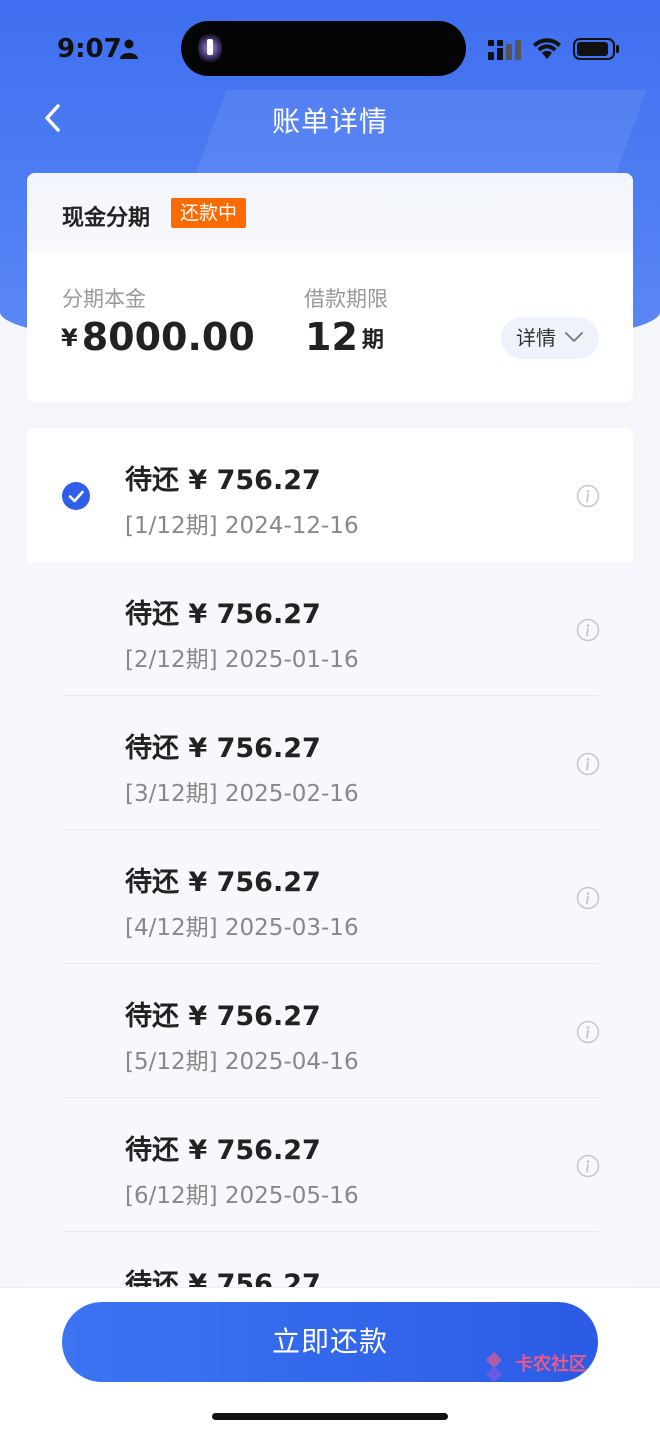  What do you see at coordinates (504, 50) in the screenshot?
I see `signal-icon` at bounding box center [504, 50].